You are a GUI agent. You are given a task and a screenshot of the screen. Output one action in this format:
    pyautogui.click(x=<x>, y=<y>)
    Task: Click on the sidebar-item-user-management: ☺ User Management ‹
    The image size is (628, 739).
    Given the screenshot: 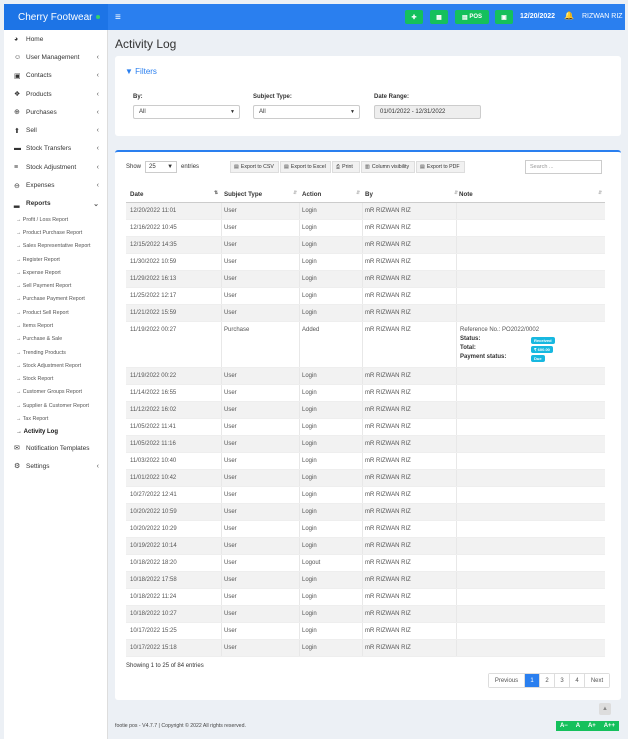 What is the action you would take?
    pyautogui.click(x=55, y=57)
    